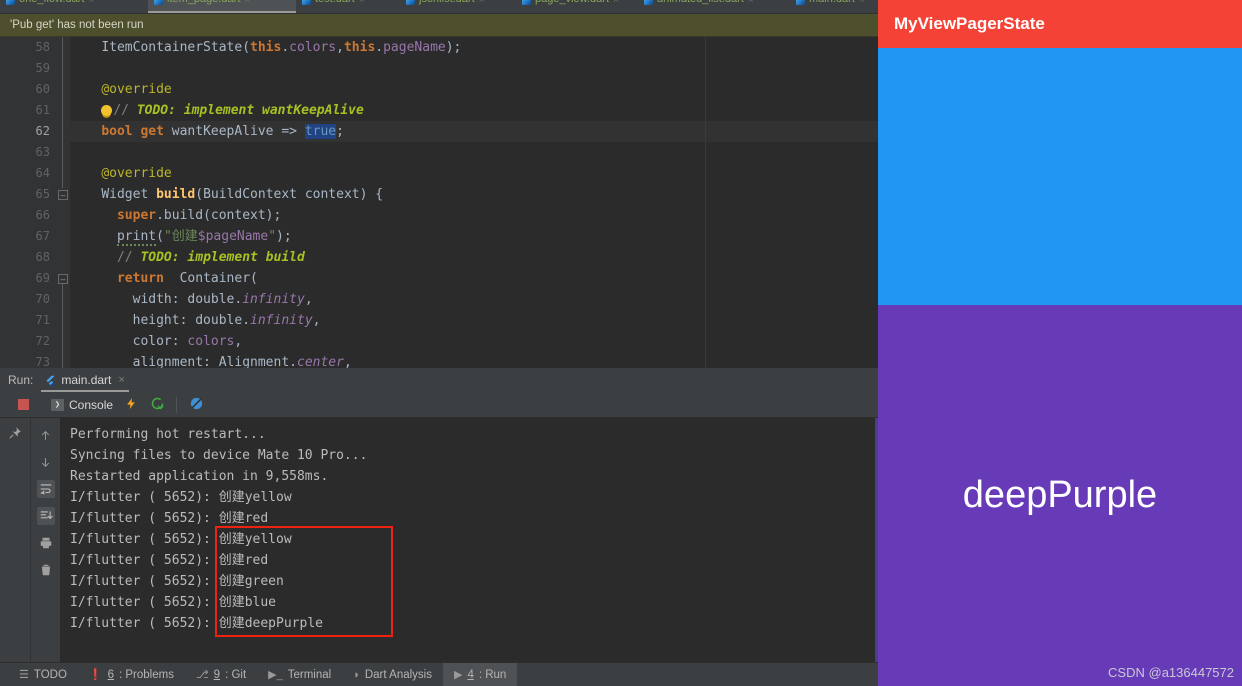 The width and height of the screenshot is (1242, 686). What do you see at coordinates (46, 435) in the screenshot?
I see `arrow-up-icon` at bounding box center [46, 435].